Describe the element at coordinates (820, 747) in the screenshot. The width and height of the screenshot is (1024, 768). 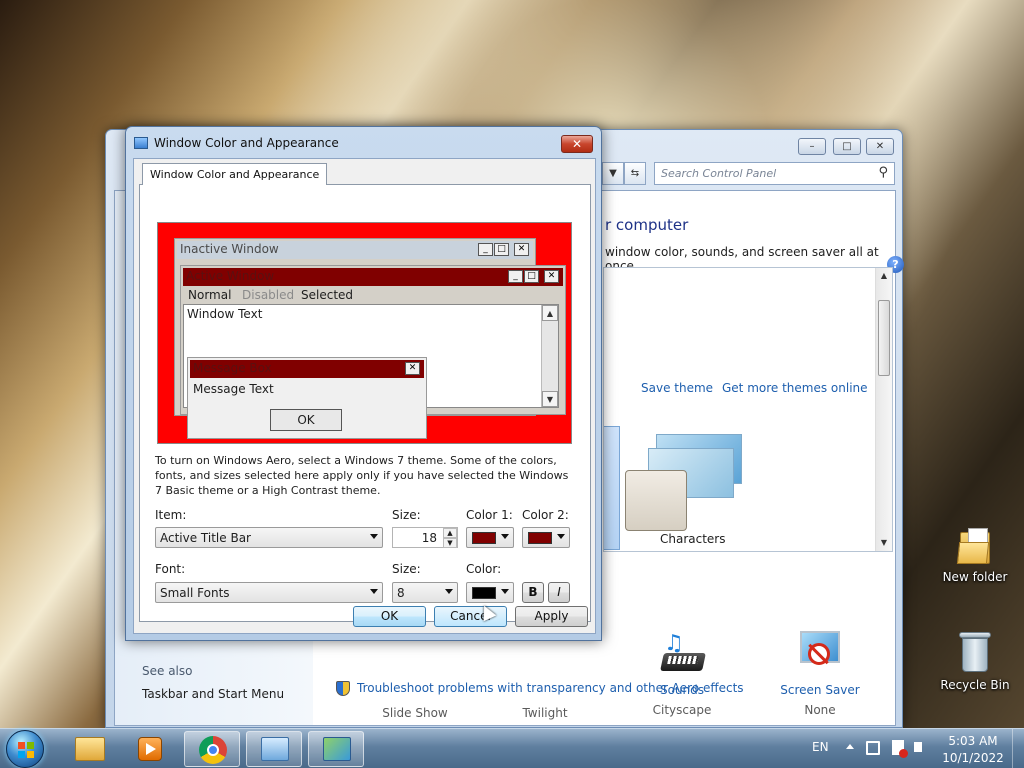
I see `language-indicator: EN` at that location.